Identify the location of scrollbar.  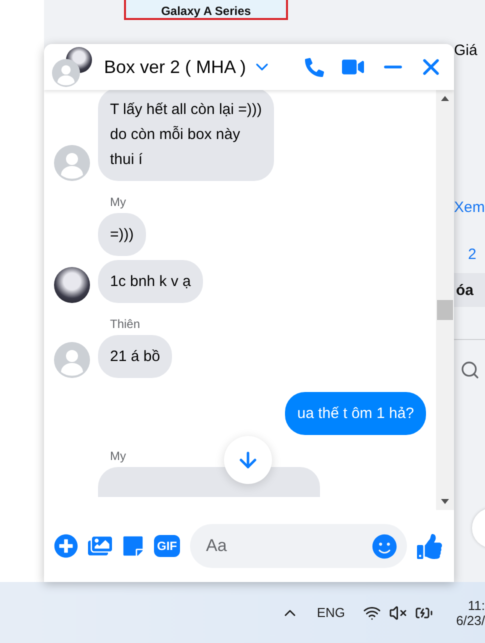
(445, 300).